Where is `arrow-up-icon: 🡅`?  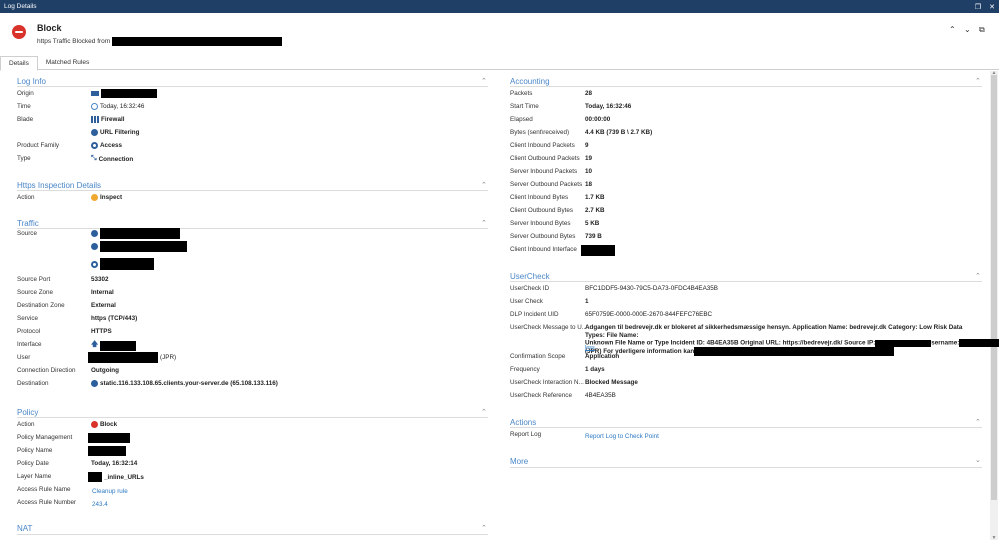
arrow-up-icon: 🡅 is located at coordinates (95, 344).